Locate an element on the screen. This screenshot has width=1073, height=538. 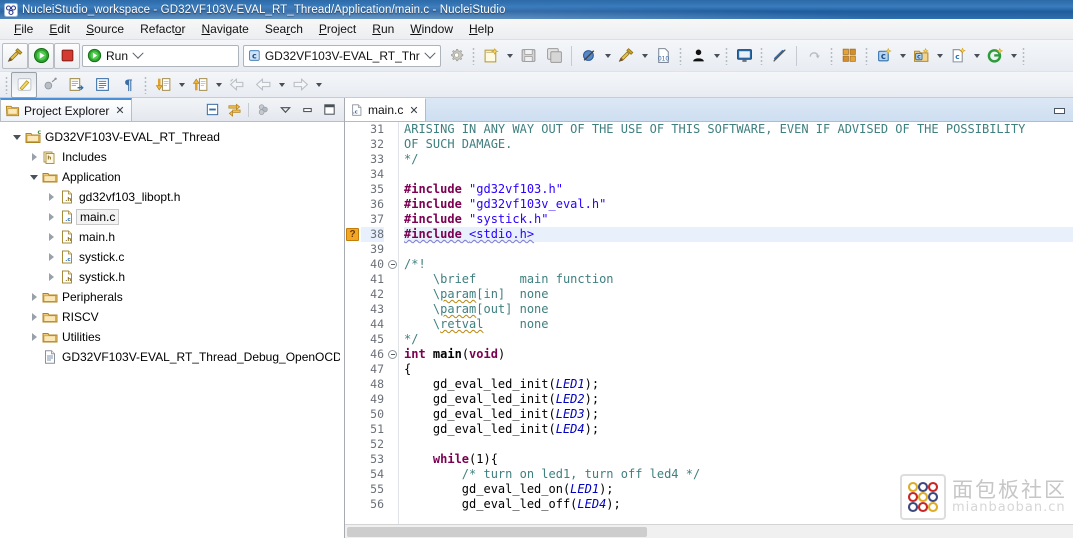
scrollbar-thumb is located at coordinates (497, 532).